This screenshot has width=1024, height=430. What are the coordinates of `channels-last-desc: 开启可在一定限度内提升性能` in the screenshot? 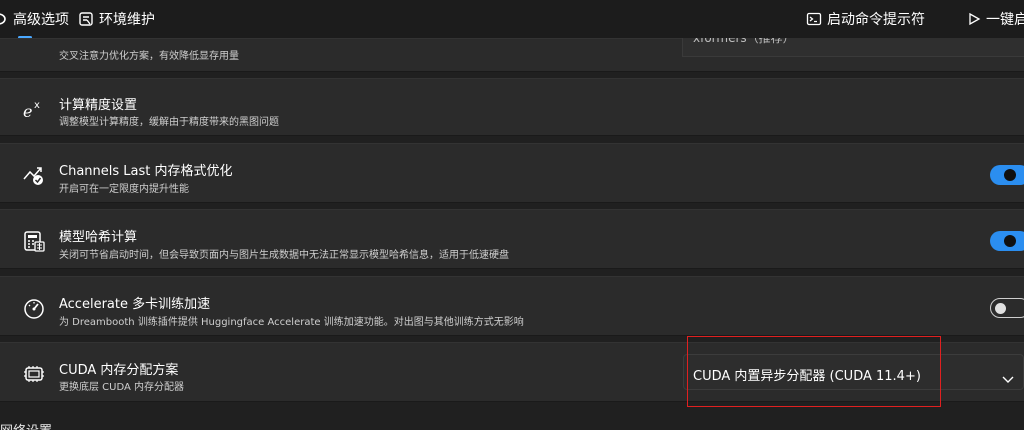 It's located at (124, 189).